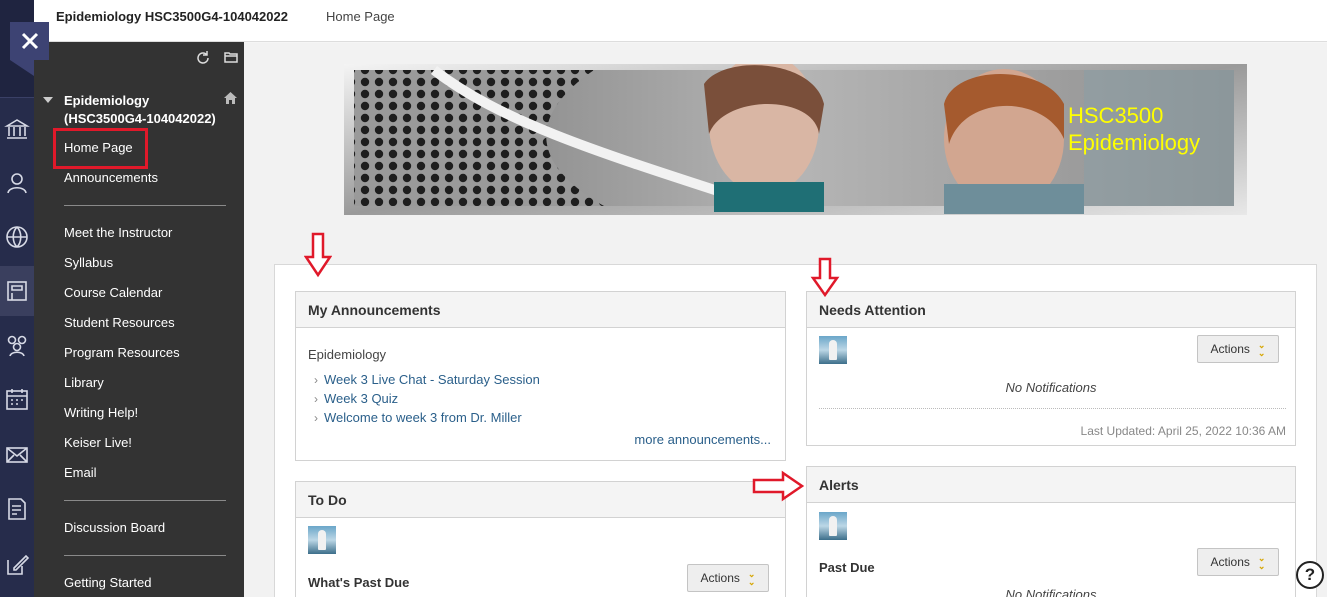  What do you see at coordinates (1134, 142) in the screenshot?
I see `banner-title-line-2: Epidemiology` at bounding box center [1134, 142].